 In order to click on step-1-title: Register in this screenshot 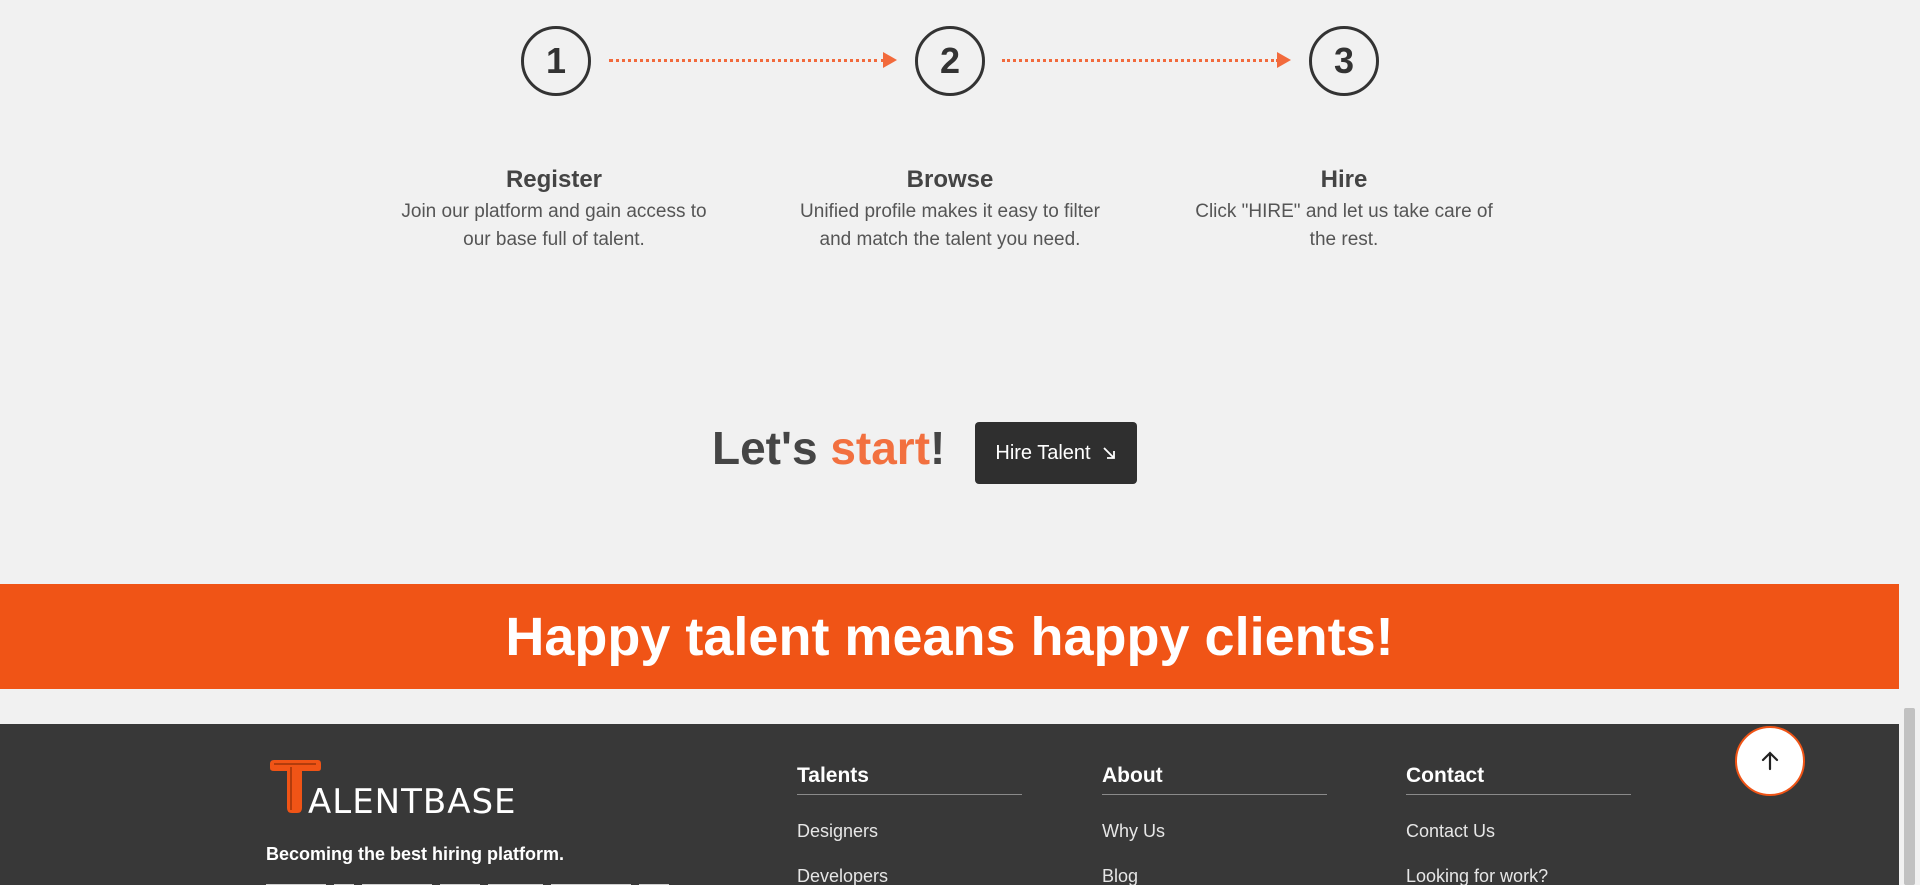, I will do `click(554, 179)`.